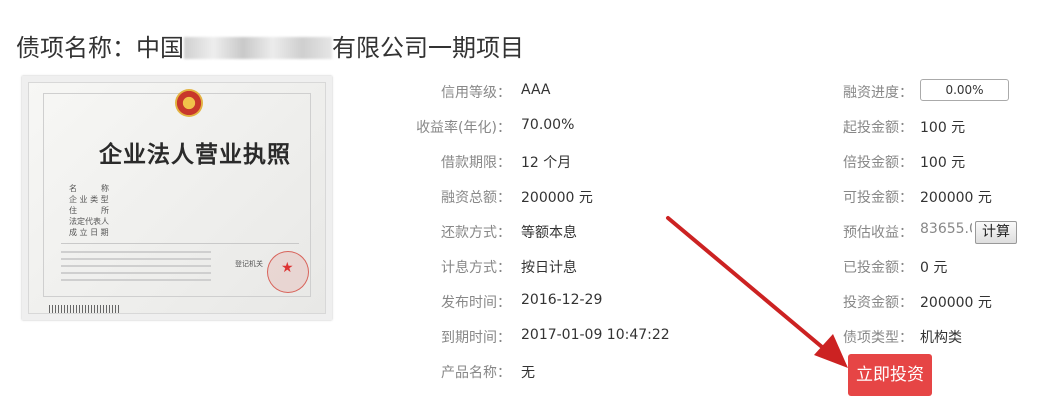 This screenshot has height=412, width=1061. Describe the element at coordinates (428, 48) in the screenshot. I see `title-suffix: 有限公司一期项目` at that location.